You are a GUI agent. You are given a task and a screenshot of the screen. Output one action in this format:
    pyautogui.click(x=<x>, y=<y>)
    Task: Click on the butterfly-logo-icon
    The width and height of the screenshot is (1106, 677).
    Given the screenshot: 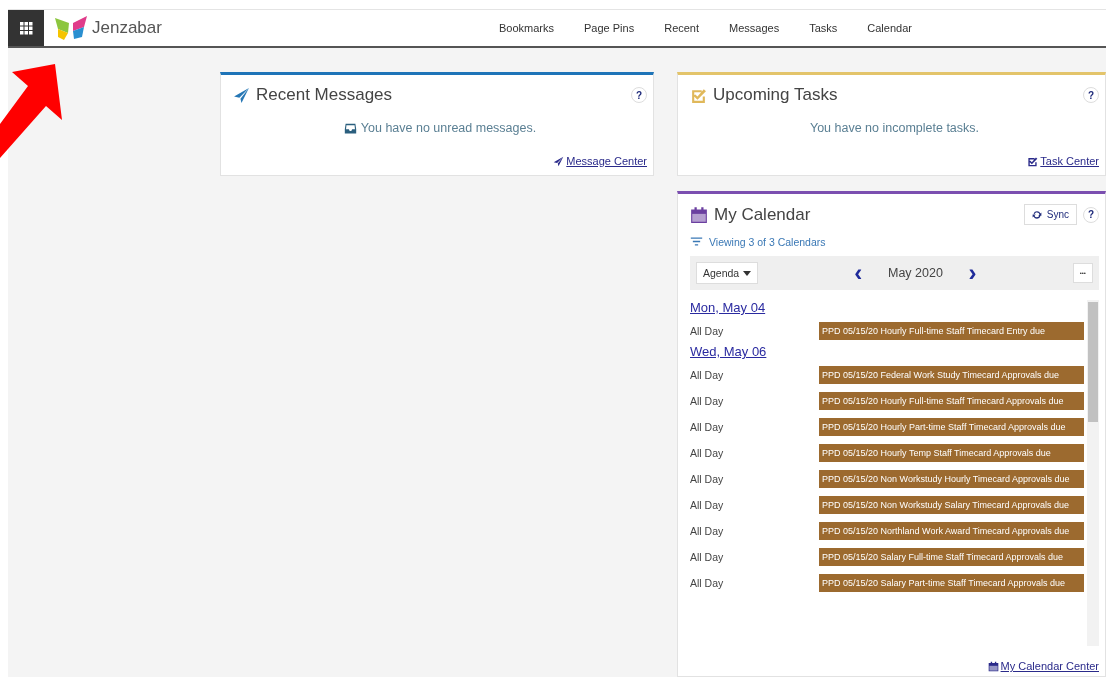 What is the action you would take?
    pyautogui.click(x=71, y=28)
    